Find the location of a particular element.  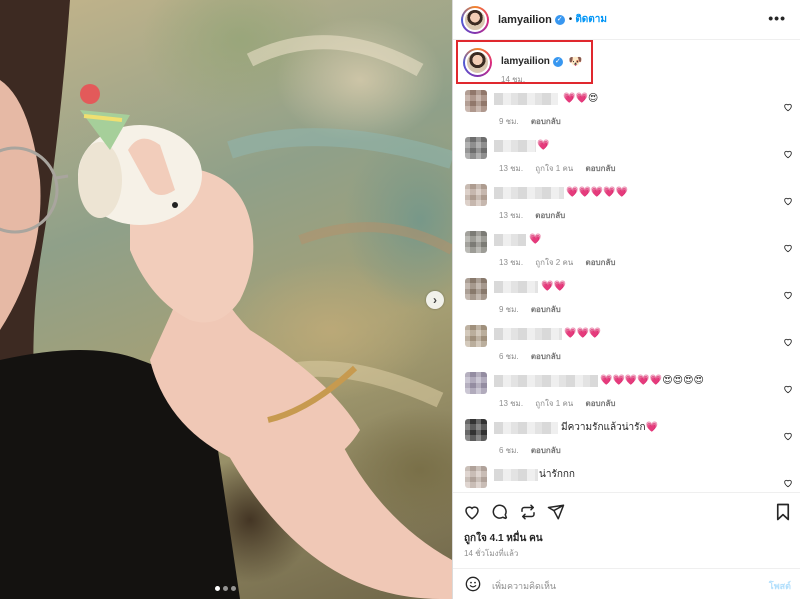

add-comment-bar: เพิ่มความคิดเห็น โพสต์ is located at coordinates (626, 583).